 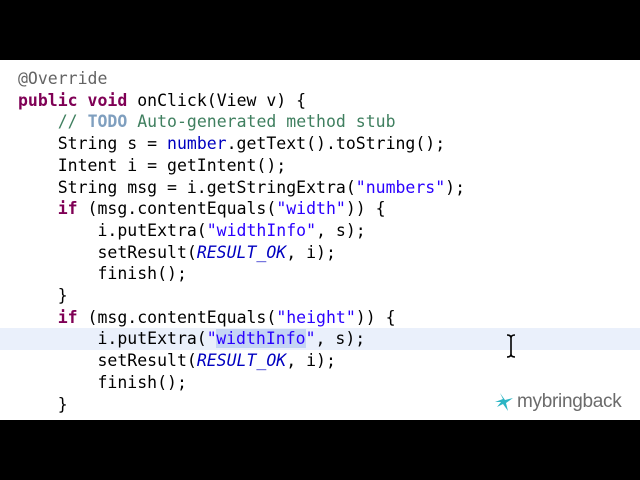 I want to click on logo-text: mybringback, so click(x=569, y=401).